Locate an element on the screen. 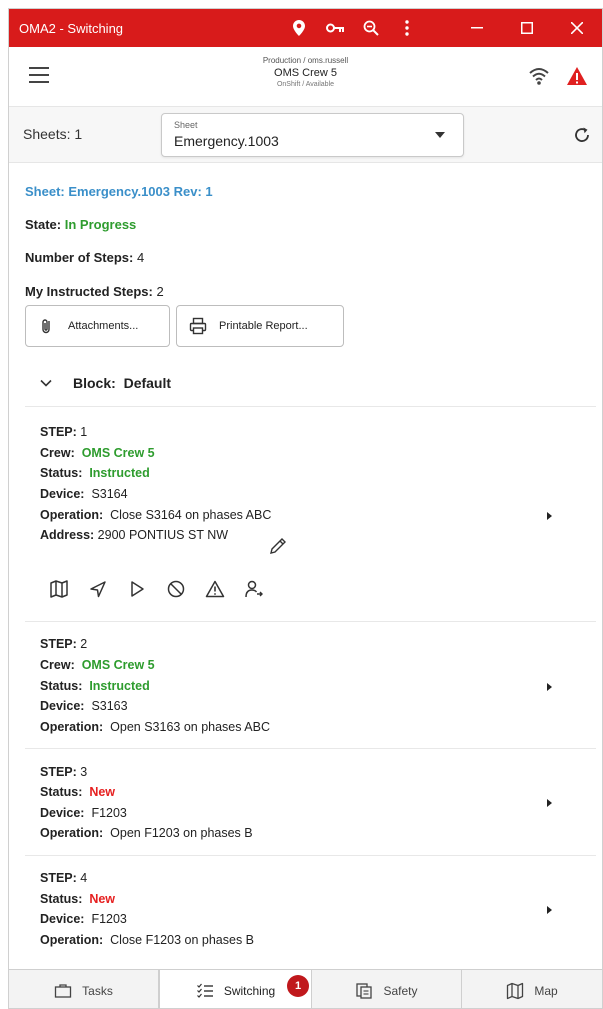  title-bar: OMA2 - Switching is located at coordinates (305, 28).